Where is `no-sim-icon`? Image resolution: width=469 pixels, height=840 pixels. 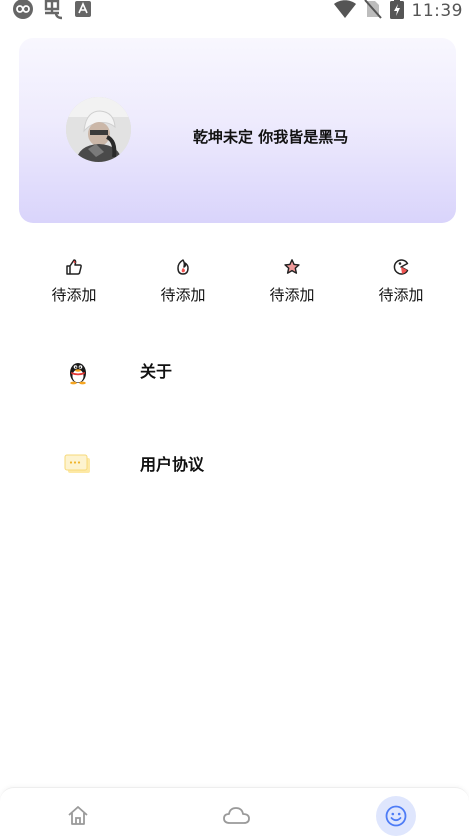
no-sim-icon is located at coordinates (372, 11).